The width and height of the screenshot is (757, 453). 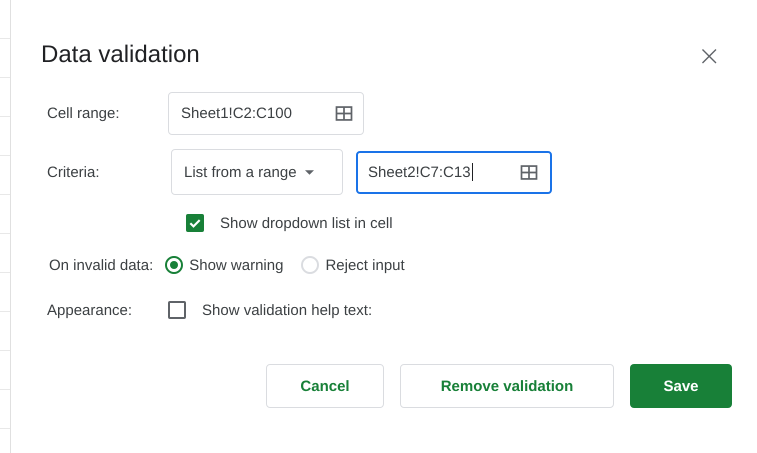 I want to click on range-field: Sheet1!C2:C100, so click(x=266, y=113).